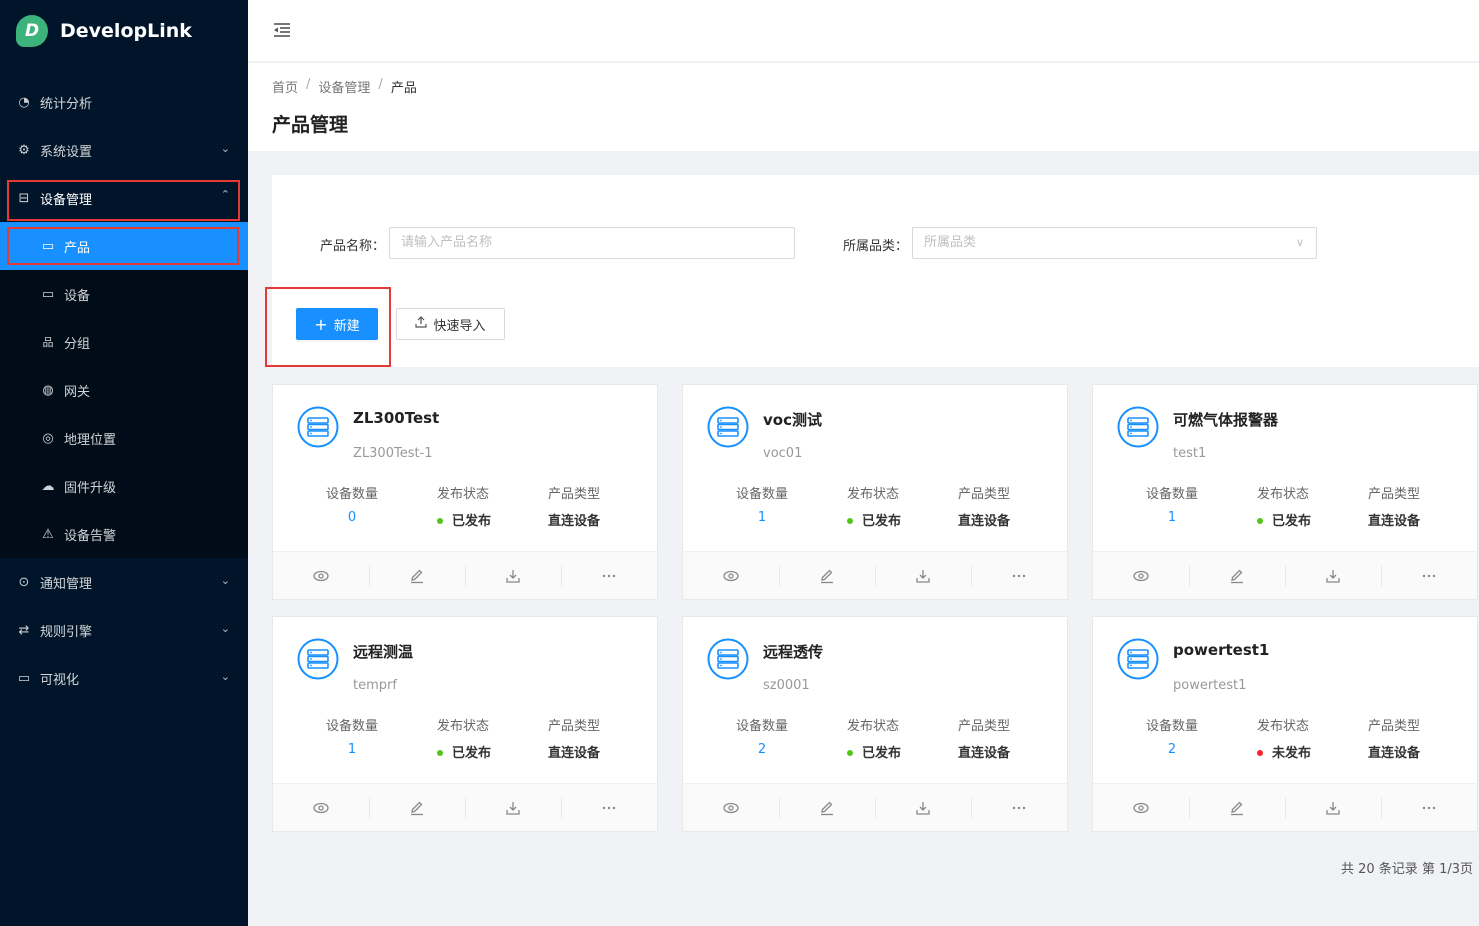 The width and height of the screenshot is (1479, 926). What do you see at coordinates (1221, 650) in the screenshot?
I see `product-name: powertest1` at bounding box center [1221, 650].